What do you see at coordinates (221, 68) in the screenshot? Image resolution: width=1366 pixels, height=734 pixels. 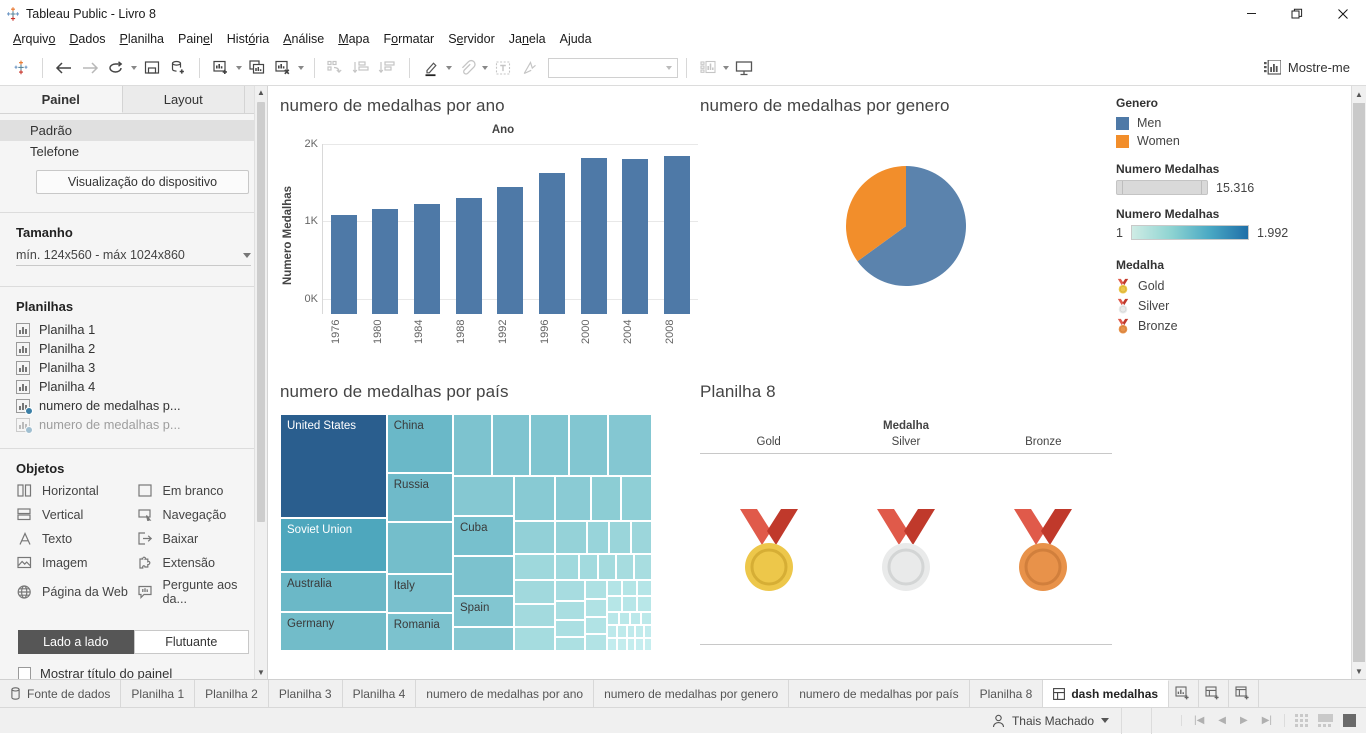 I see `new-worksheet-icon` at bounding box center [221, 68].